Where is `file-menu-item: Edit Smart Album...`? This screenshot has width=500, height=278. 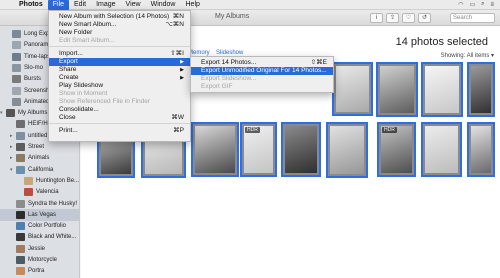 file-menu-item: Edit Smart Album... is located at coordinates (119, 41).